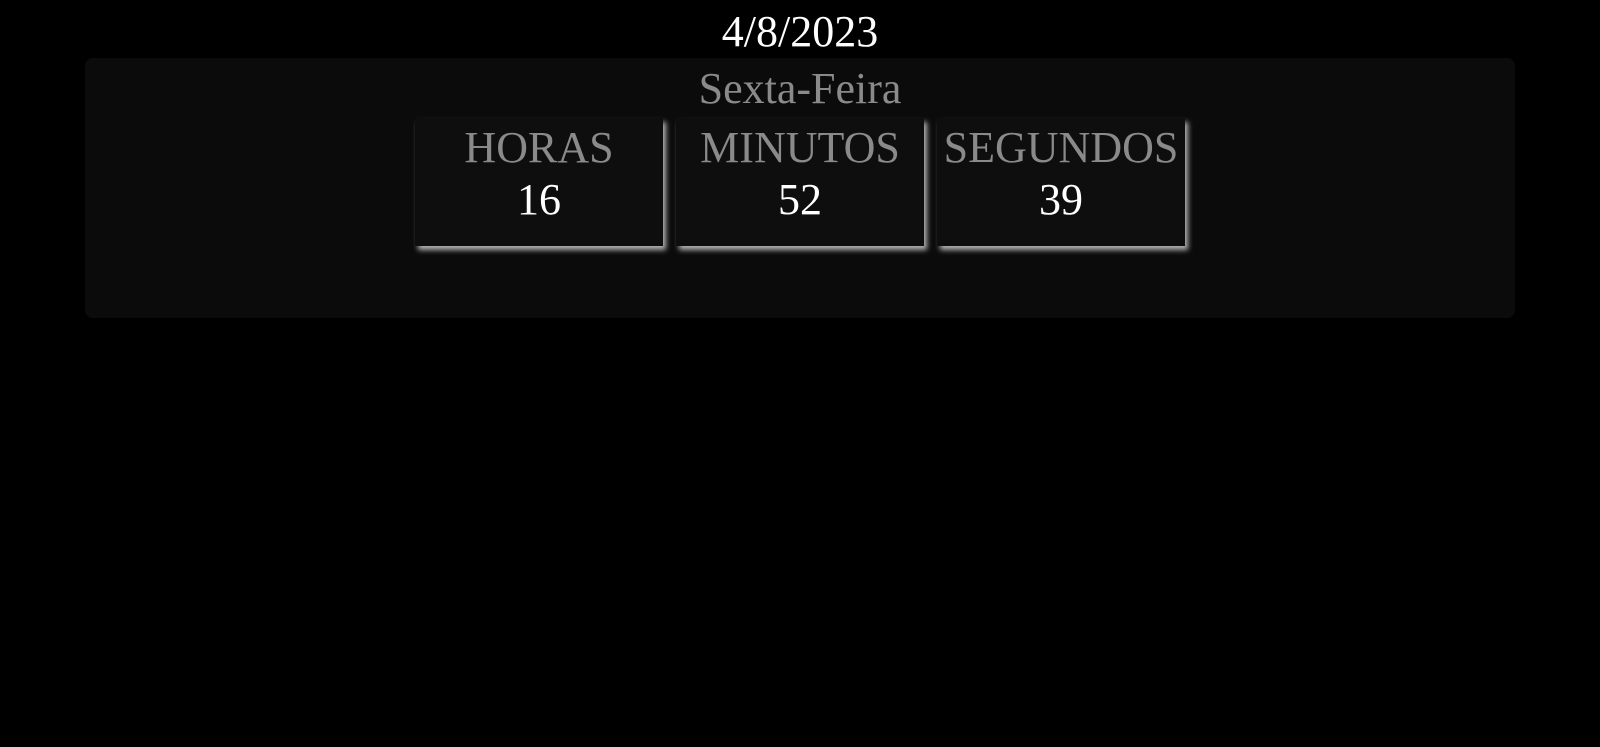 The image size is (1600, 747). Describe the element at coordinates (800, 88) in the screenshot. I see `weekday-display: Sexta-Feira` at that location.